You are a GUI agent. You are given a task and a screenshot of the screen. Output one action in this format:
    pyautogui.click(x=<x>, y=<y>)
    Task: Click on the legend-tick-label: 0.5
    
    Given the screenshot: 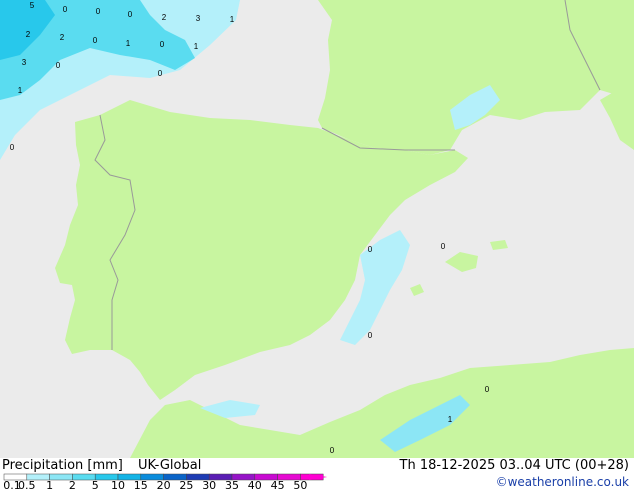 What is the action you would take?
    pyautogui.click(x=27, y=485)
    